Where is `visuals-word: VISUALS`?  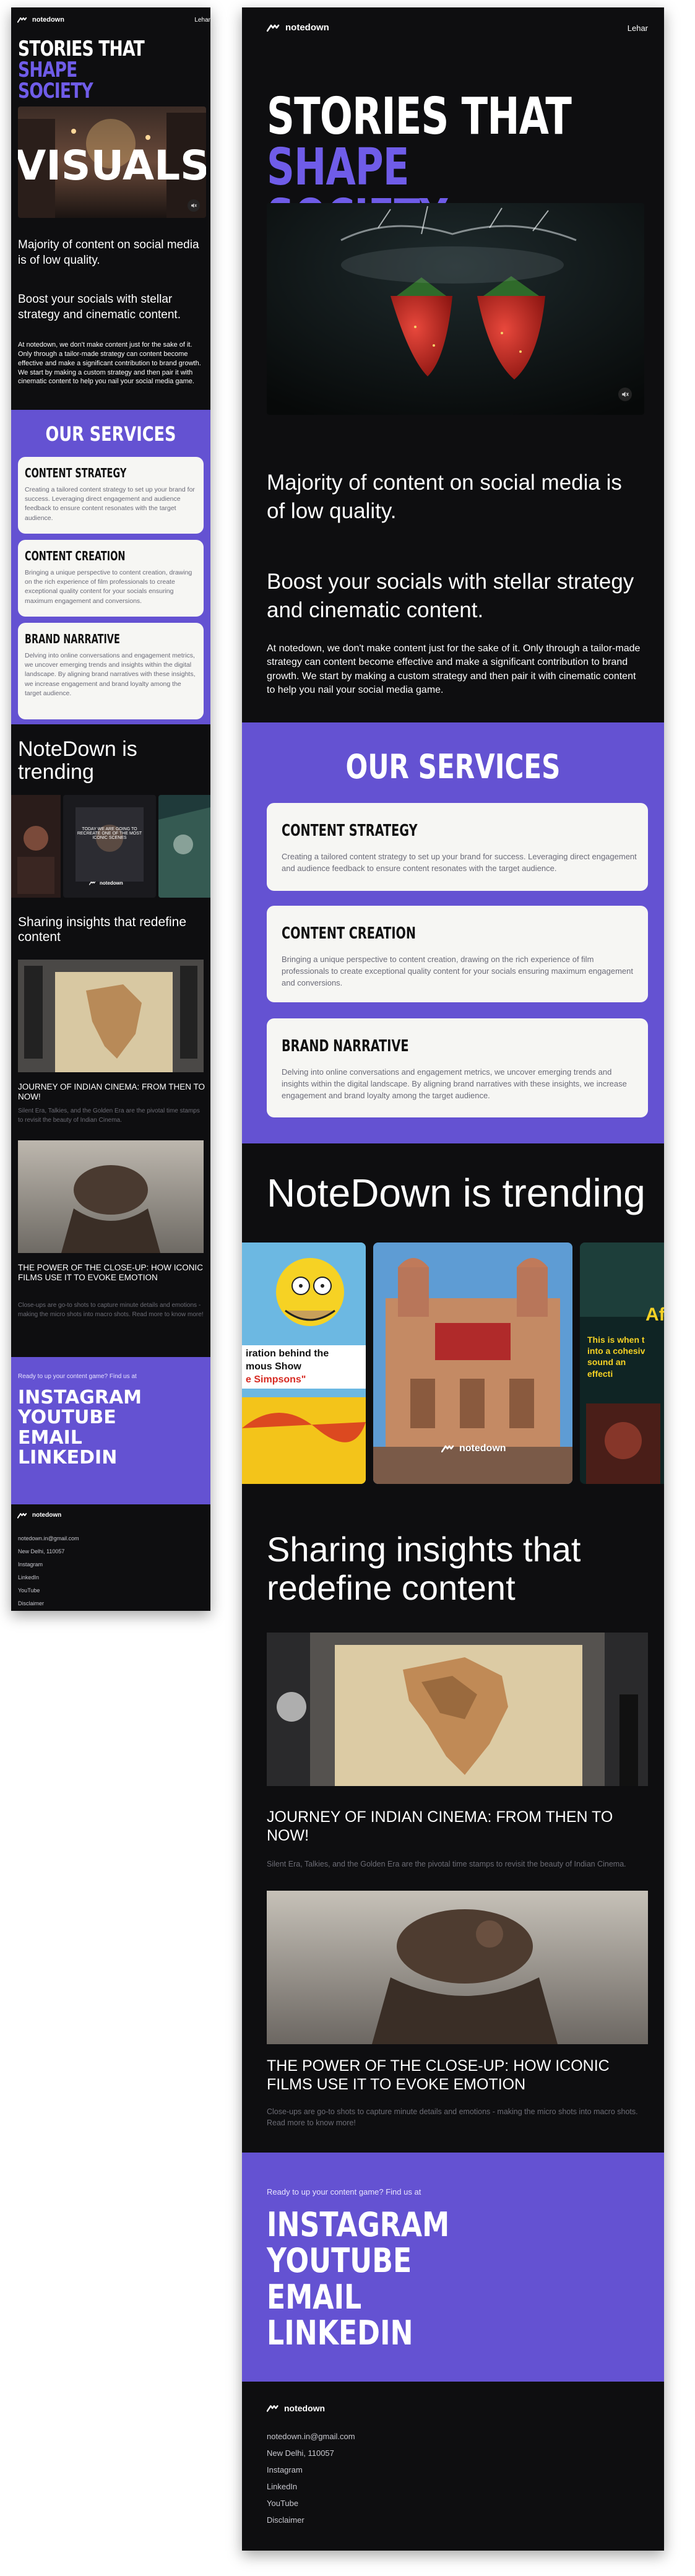 visuals-word: VISUALS is located at coordinates (112, 165).